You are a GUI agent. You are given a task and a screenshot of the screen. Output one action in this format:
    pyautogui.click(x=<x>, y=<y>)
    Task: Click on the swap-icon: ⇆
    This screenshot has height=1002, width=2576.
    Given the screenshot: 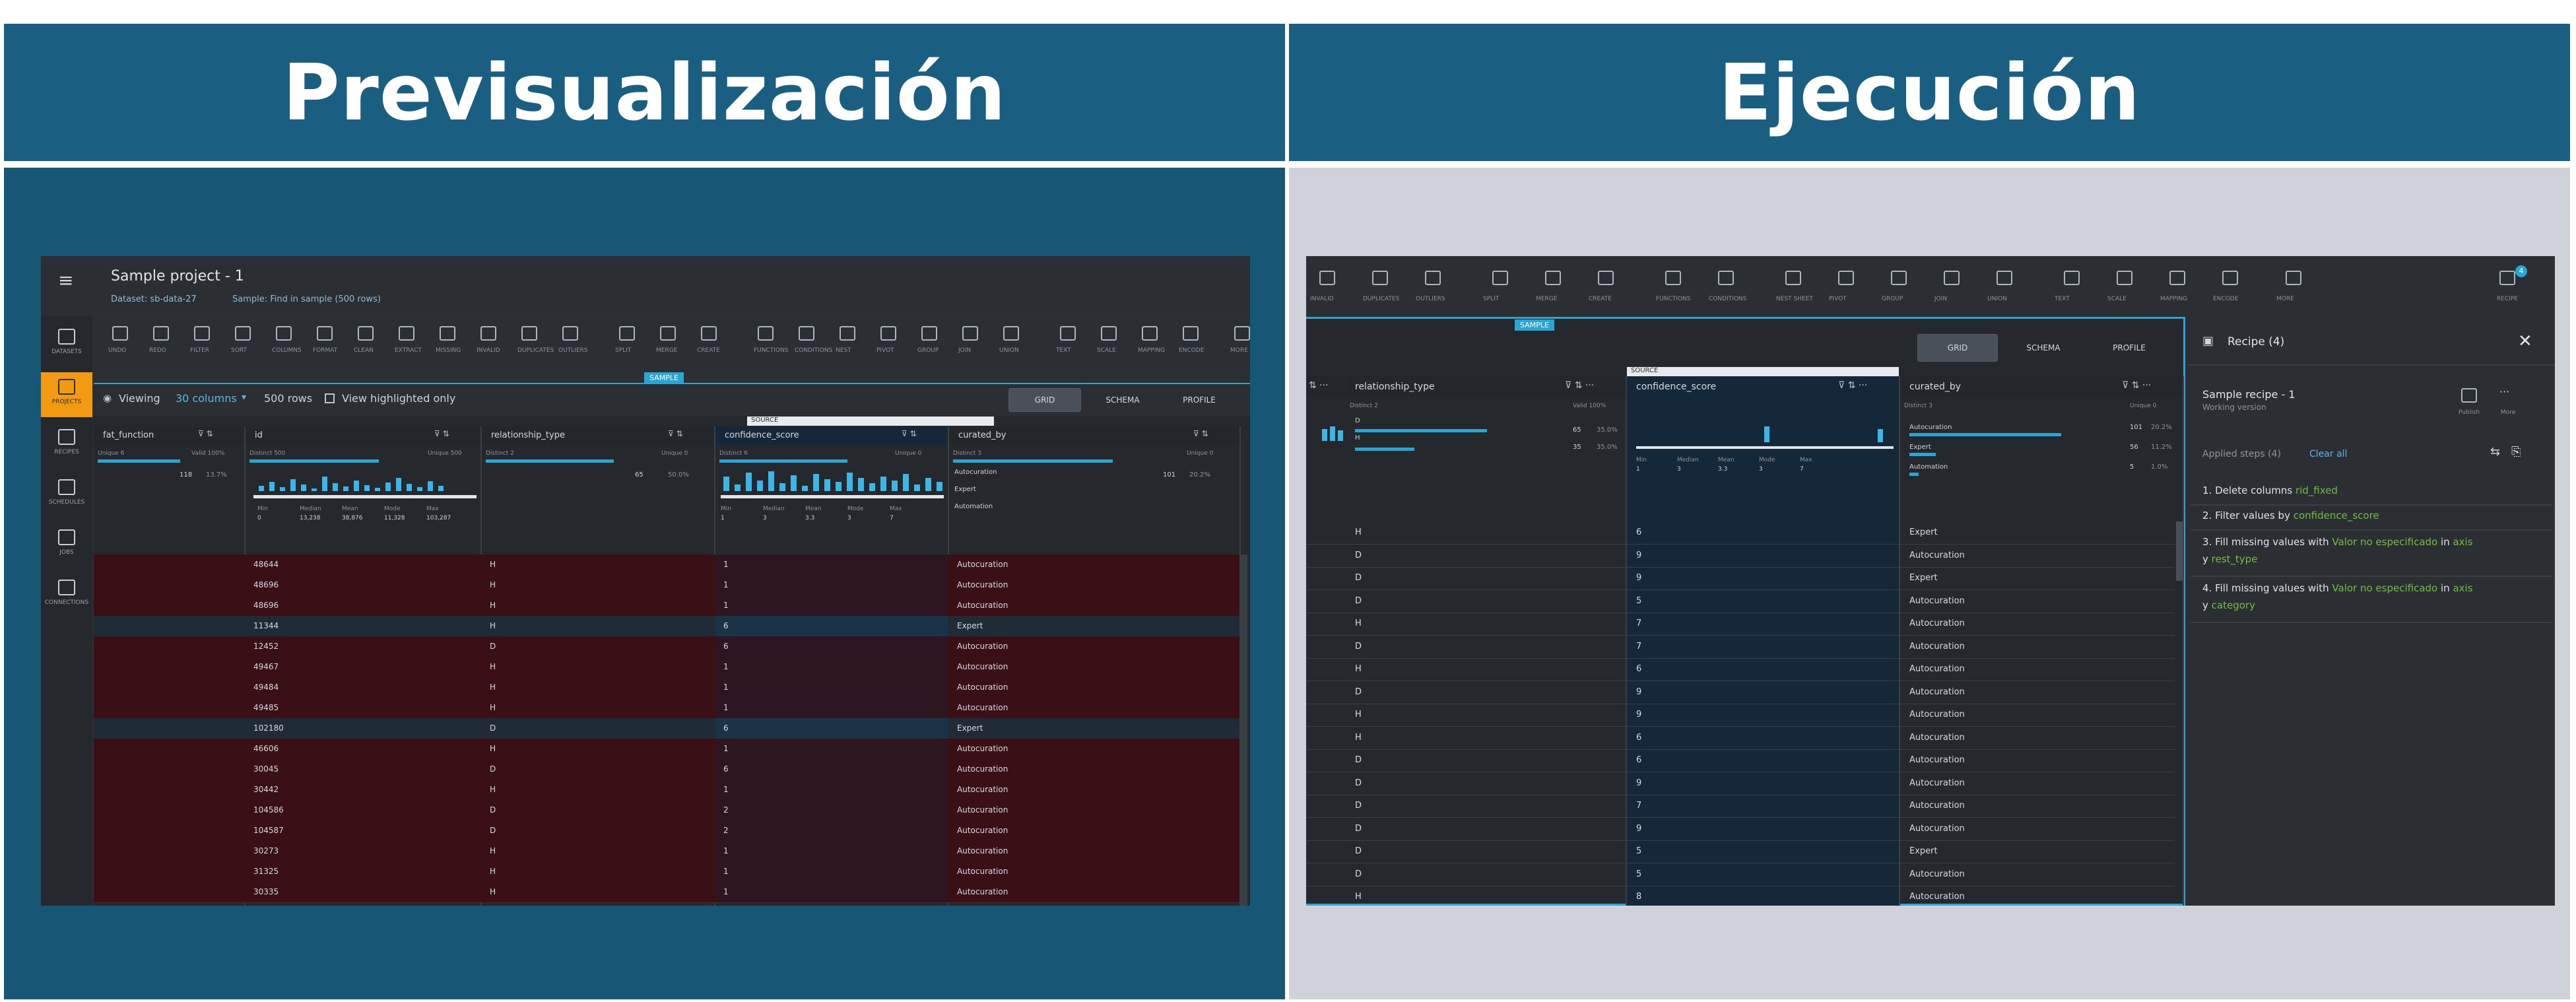 What is the action you would take?
    pyautogui.click(x=2495, y=452)
    